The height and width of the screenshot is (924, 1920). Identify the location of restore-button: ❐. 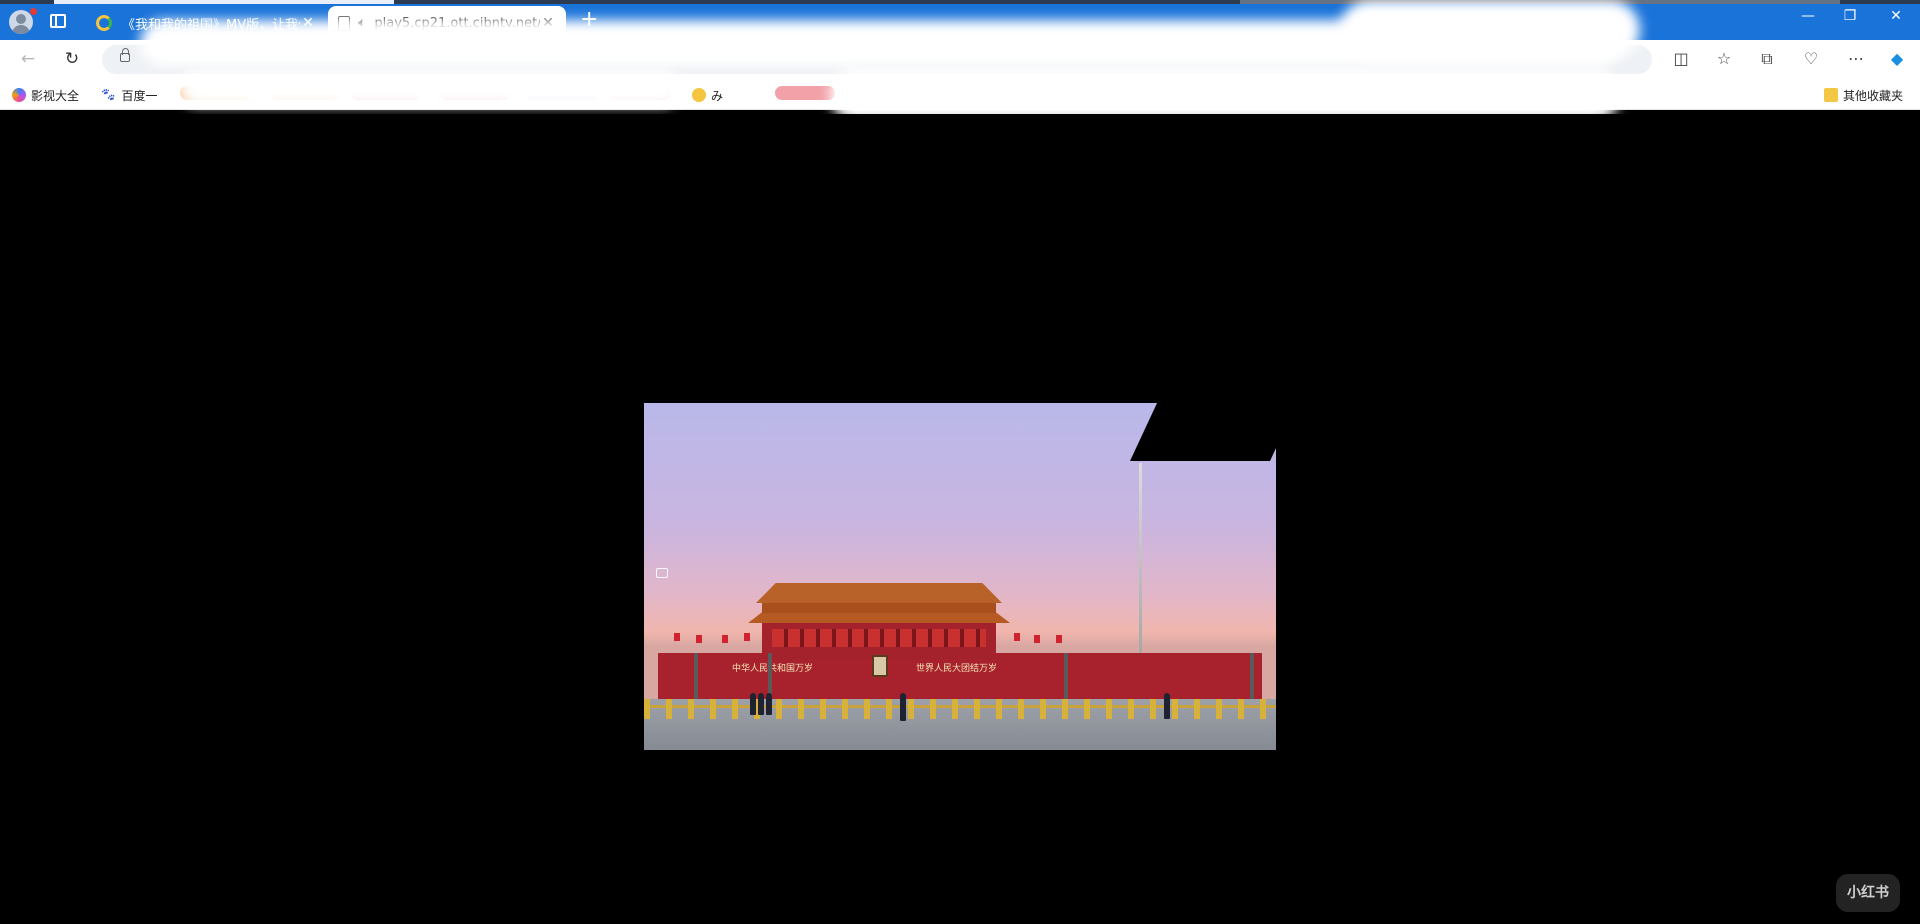
(1850, 16).